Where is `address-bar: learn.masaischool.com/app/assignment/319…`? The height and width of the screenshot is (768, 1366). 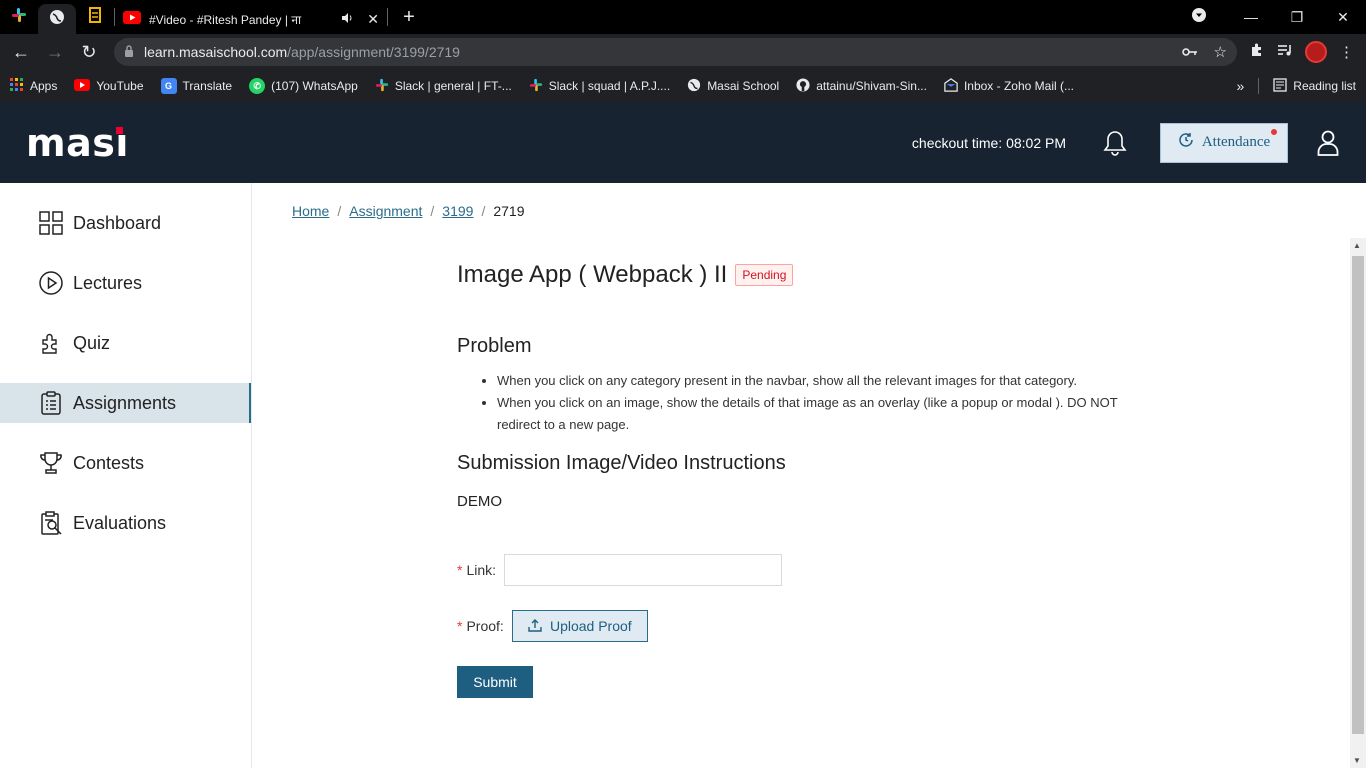
address-bar: learn.masaischool.com/app/assignment/319… is located at coordinates (675, 52).